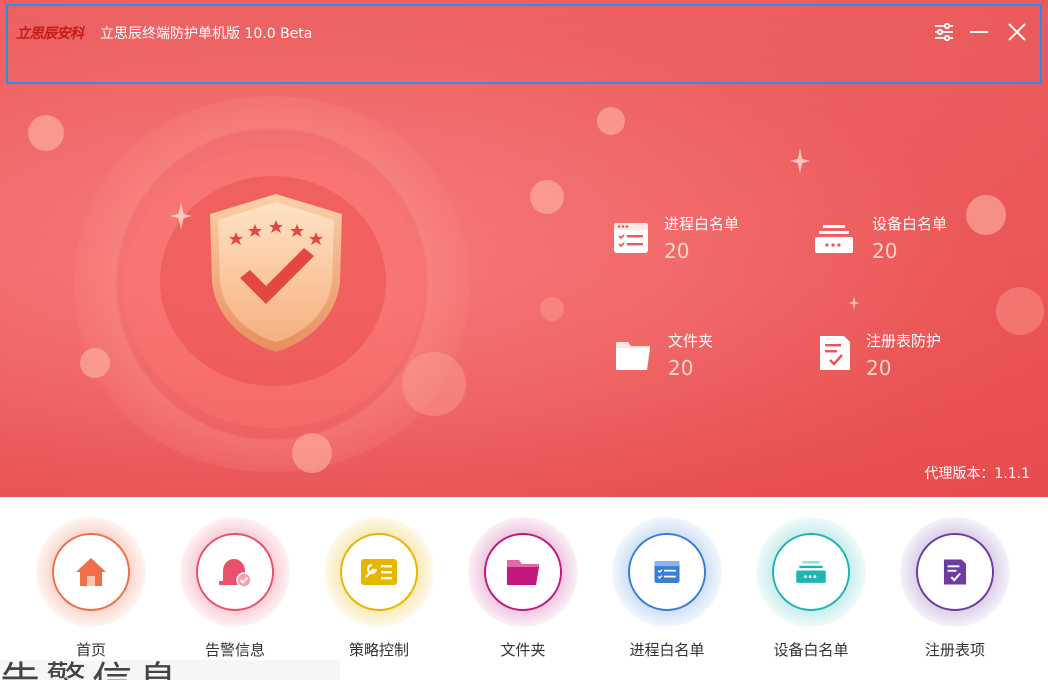 This screenshot has height=680, width=1048. I want to click on agent-version: 代理版本：1.1.1, so click(977, 474).